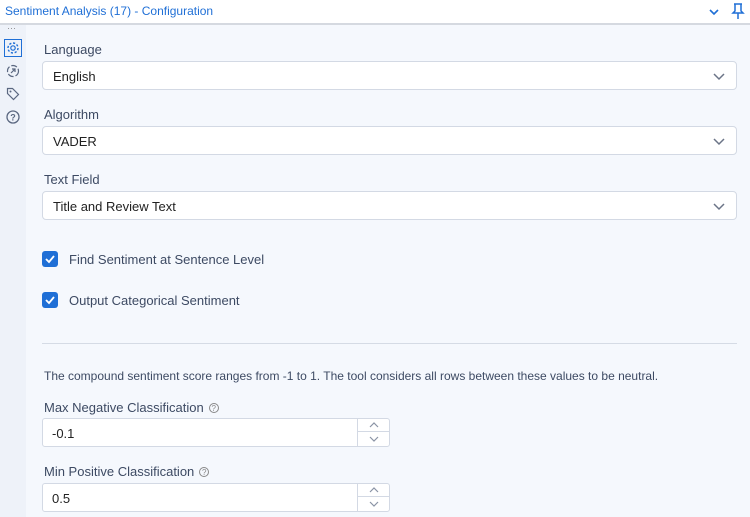  What do you see at coordinates (13, 71) in the screenshot?
I see `connection-arrow-icon` at bounding box center [13, 71].